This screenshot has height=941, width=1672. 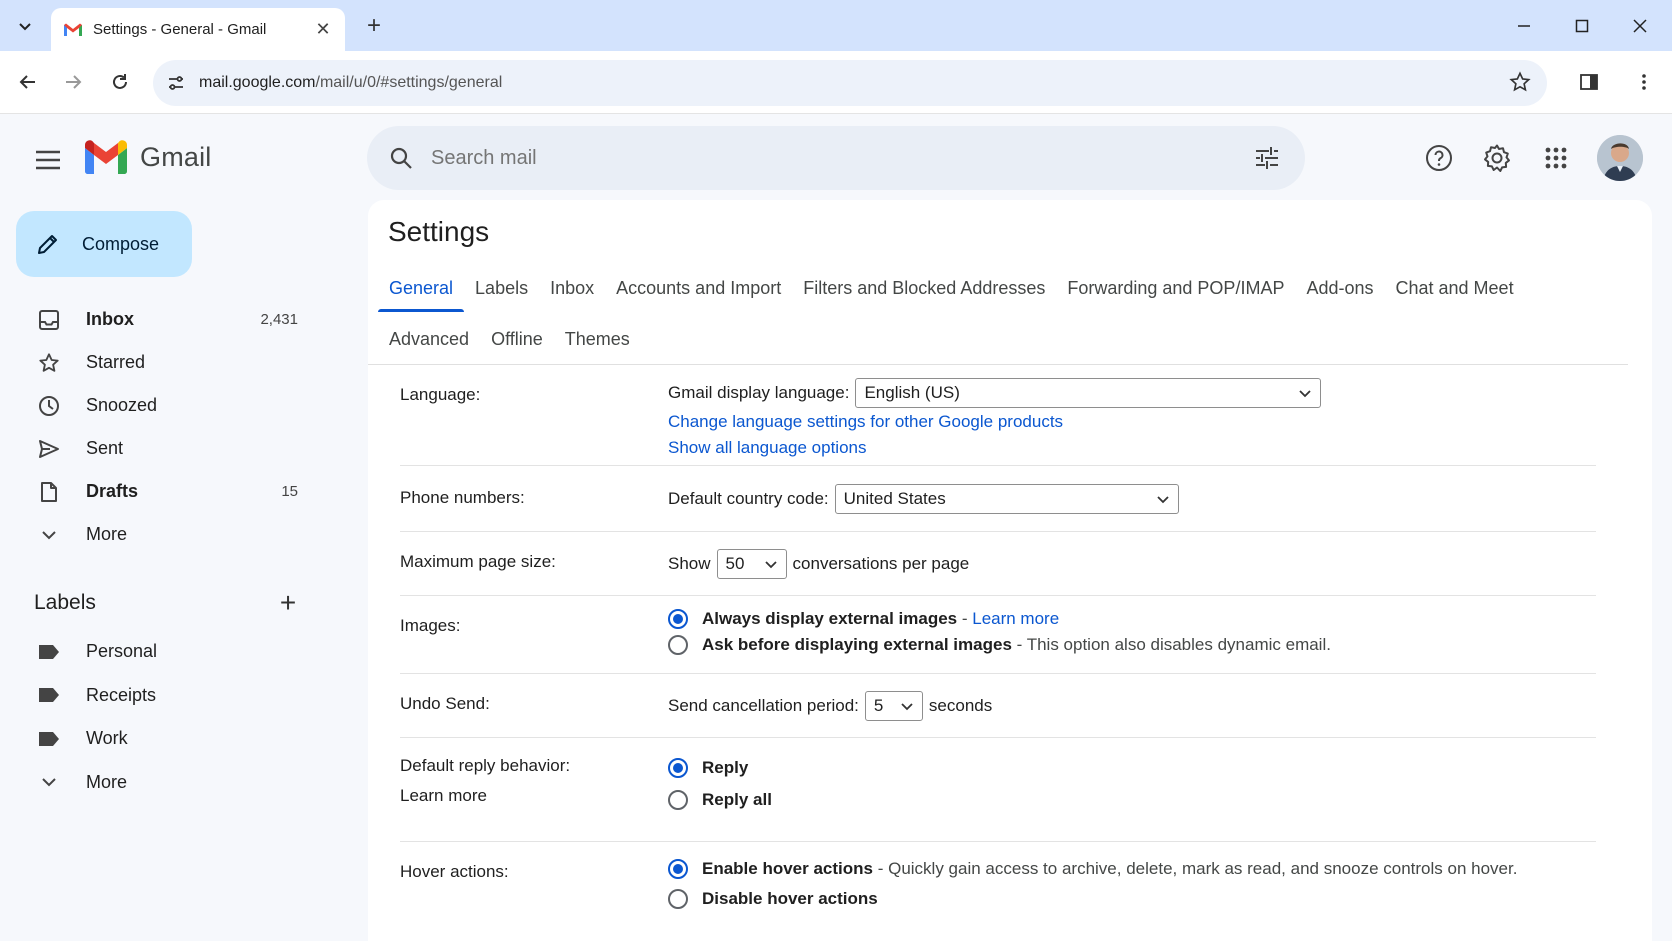 I want to click on sidebar-item-sent: Sent, so click(x=166, y=448).